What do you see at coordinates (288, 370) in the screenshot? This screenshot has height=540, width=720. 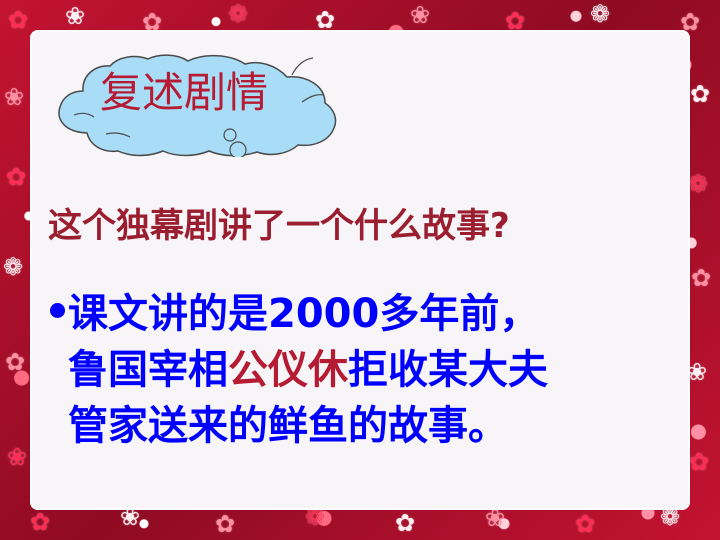 I see `answer-line-2-highlight: 公仪休` at bounding box center [288, 370].